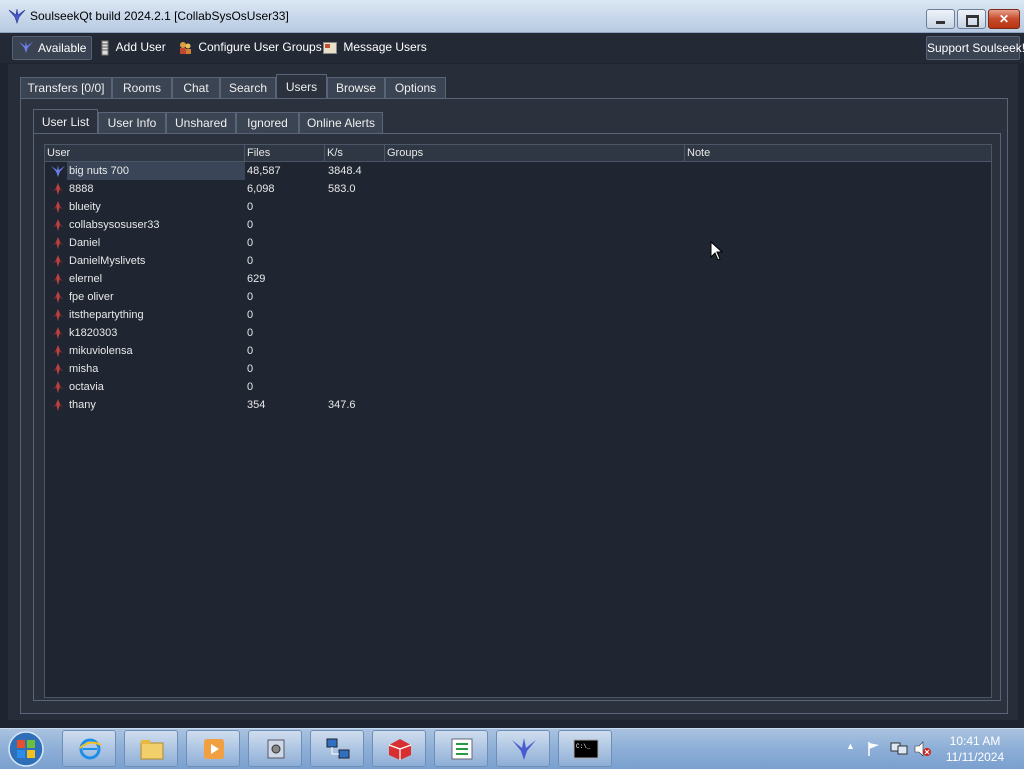 The width and height of the screenshot is (1024, 769). Describe the element at coordinates (86, 279) in the screenshot. I see `user-name: elernel` at that location.